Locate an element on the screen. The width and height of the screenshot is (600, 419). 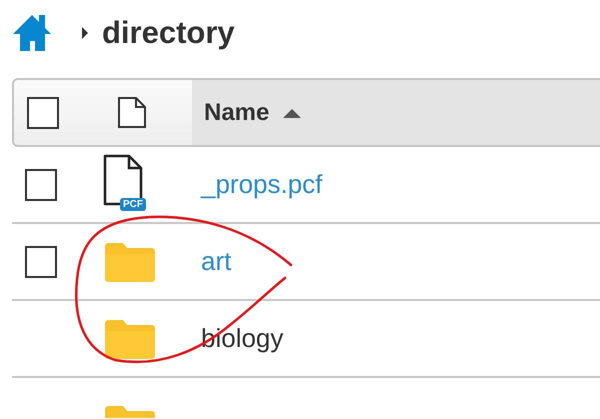
select-all-checkbox is located at coordinates (43, 112).